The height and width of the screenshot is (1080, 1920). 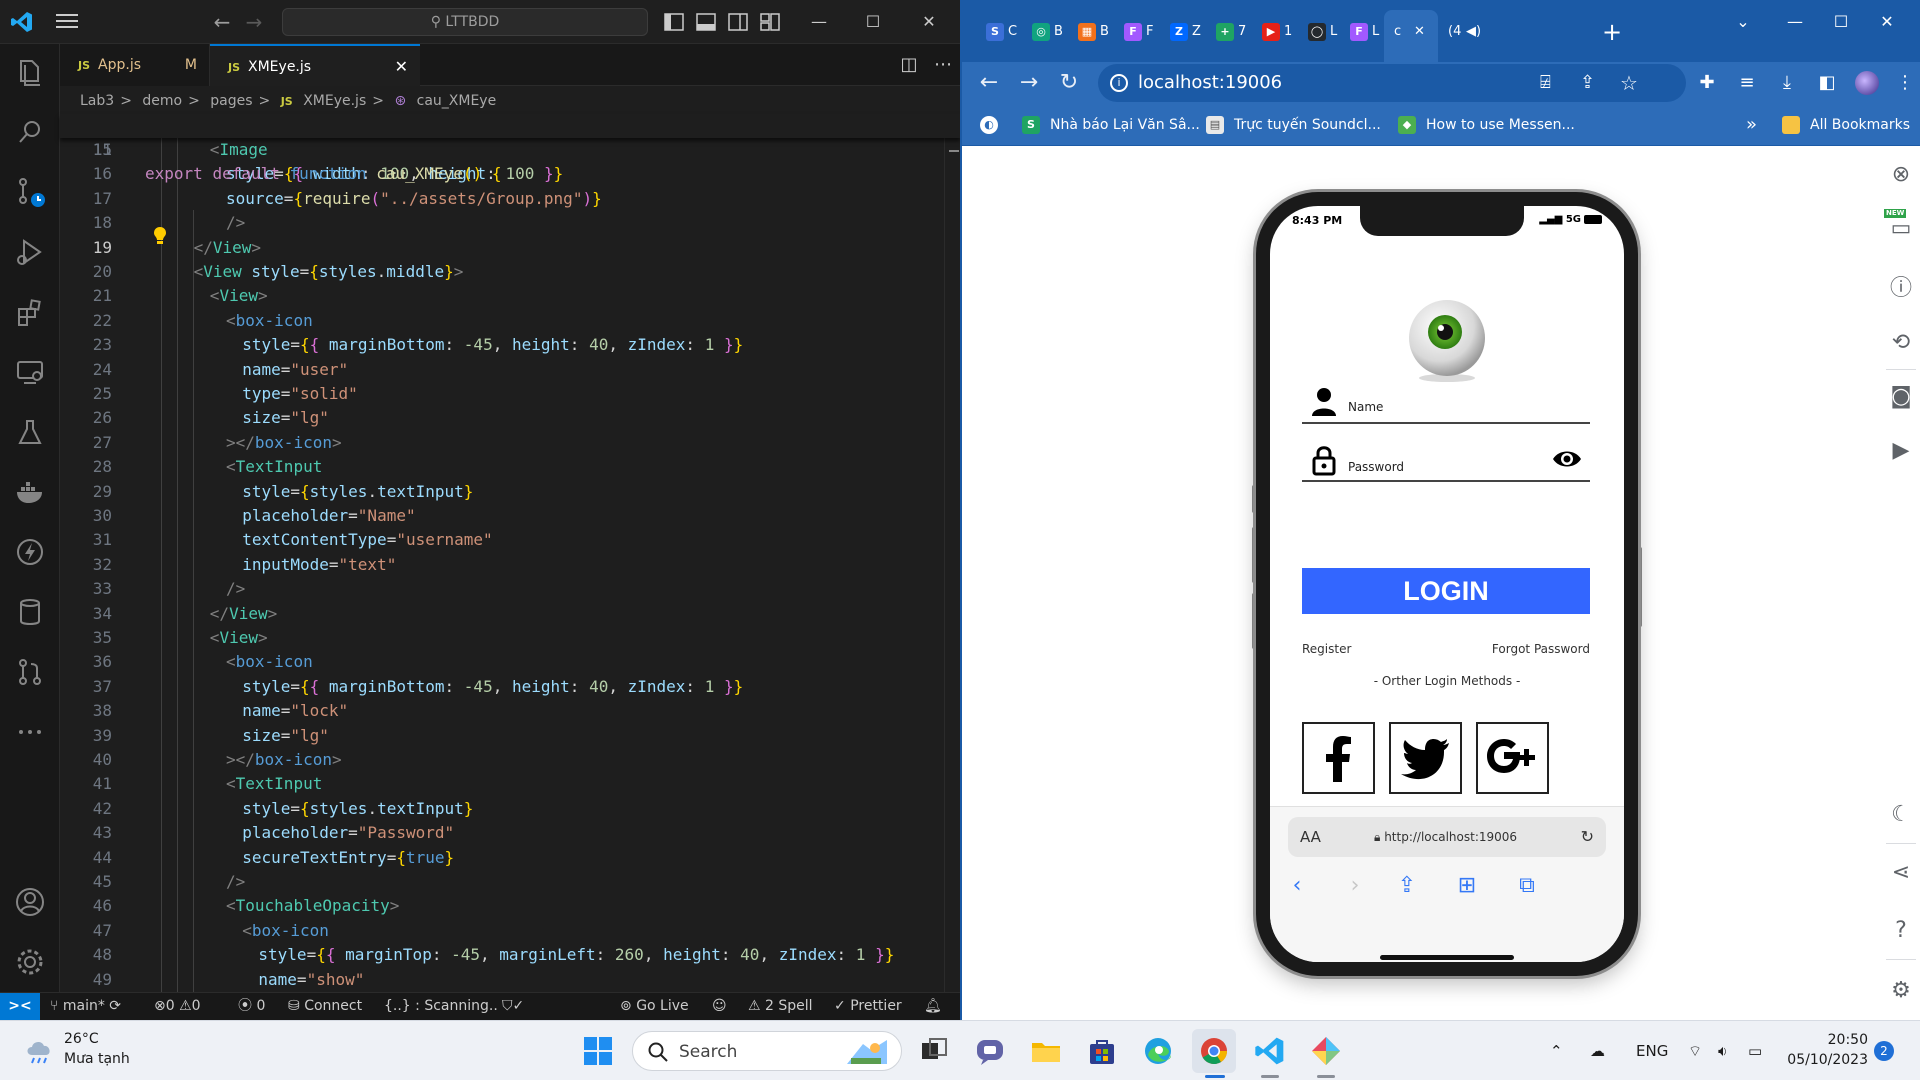 I want to click on show-hidden-icons-chevron: ⌃, so click(x=1556, y=1050).